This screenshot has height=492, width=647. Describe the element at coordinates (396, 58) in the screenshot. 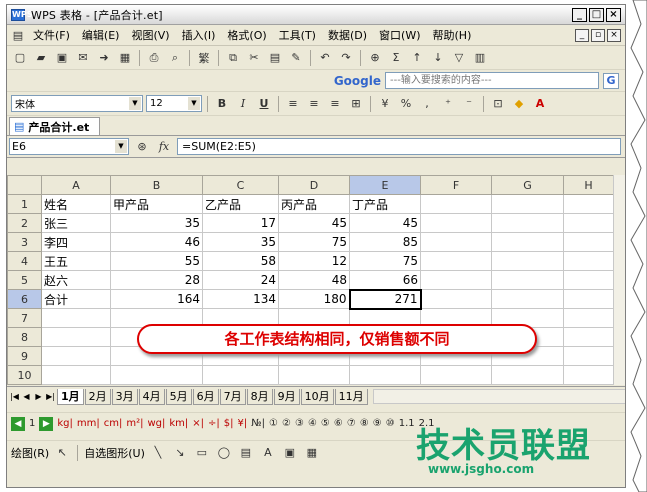

I see `autosum-icon: Σ` at that location.